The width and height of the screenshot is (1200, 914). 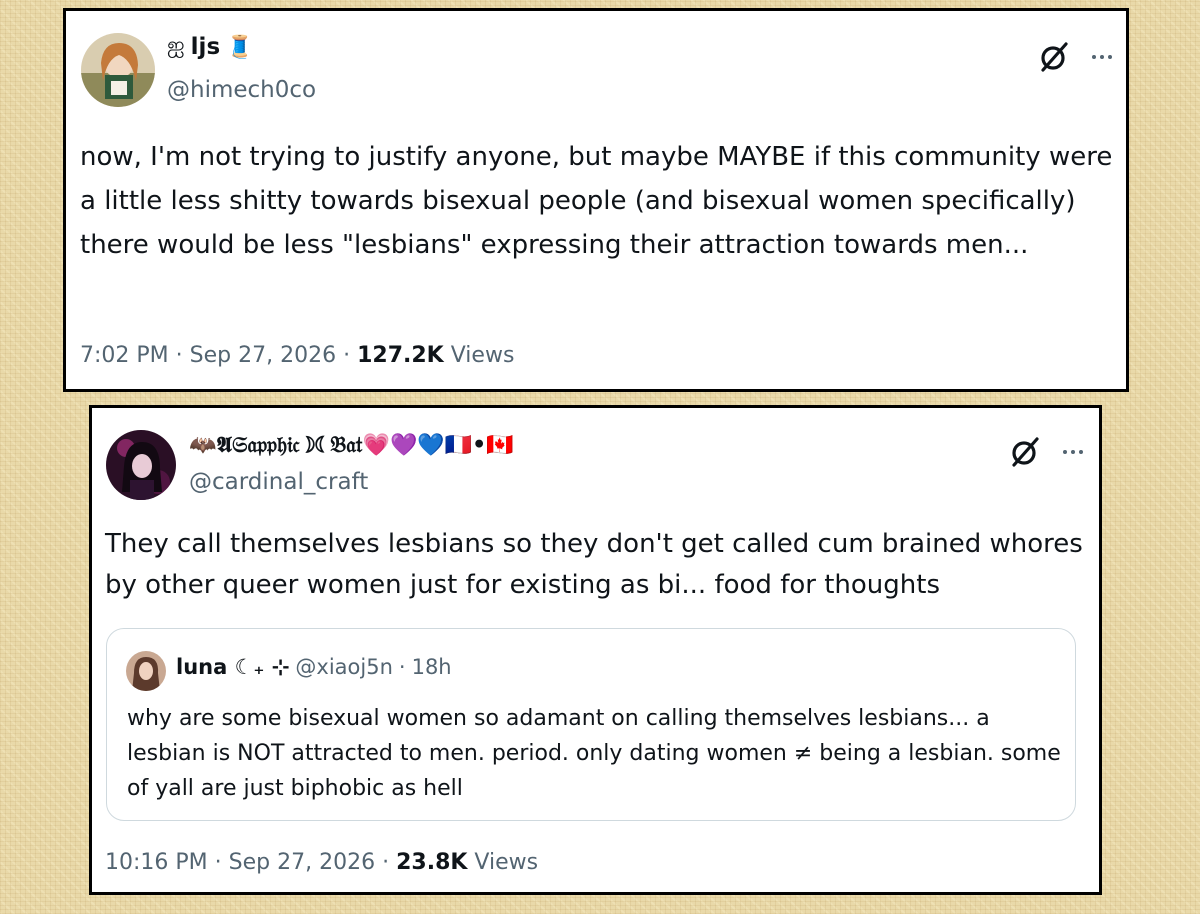 I want to click on quoted-time: 18h, so click(x=432, y=667).